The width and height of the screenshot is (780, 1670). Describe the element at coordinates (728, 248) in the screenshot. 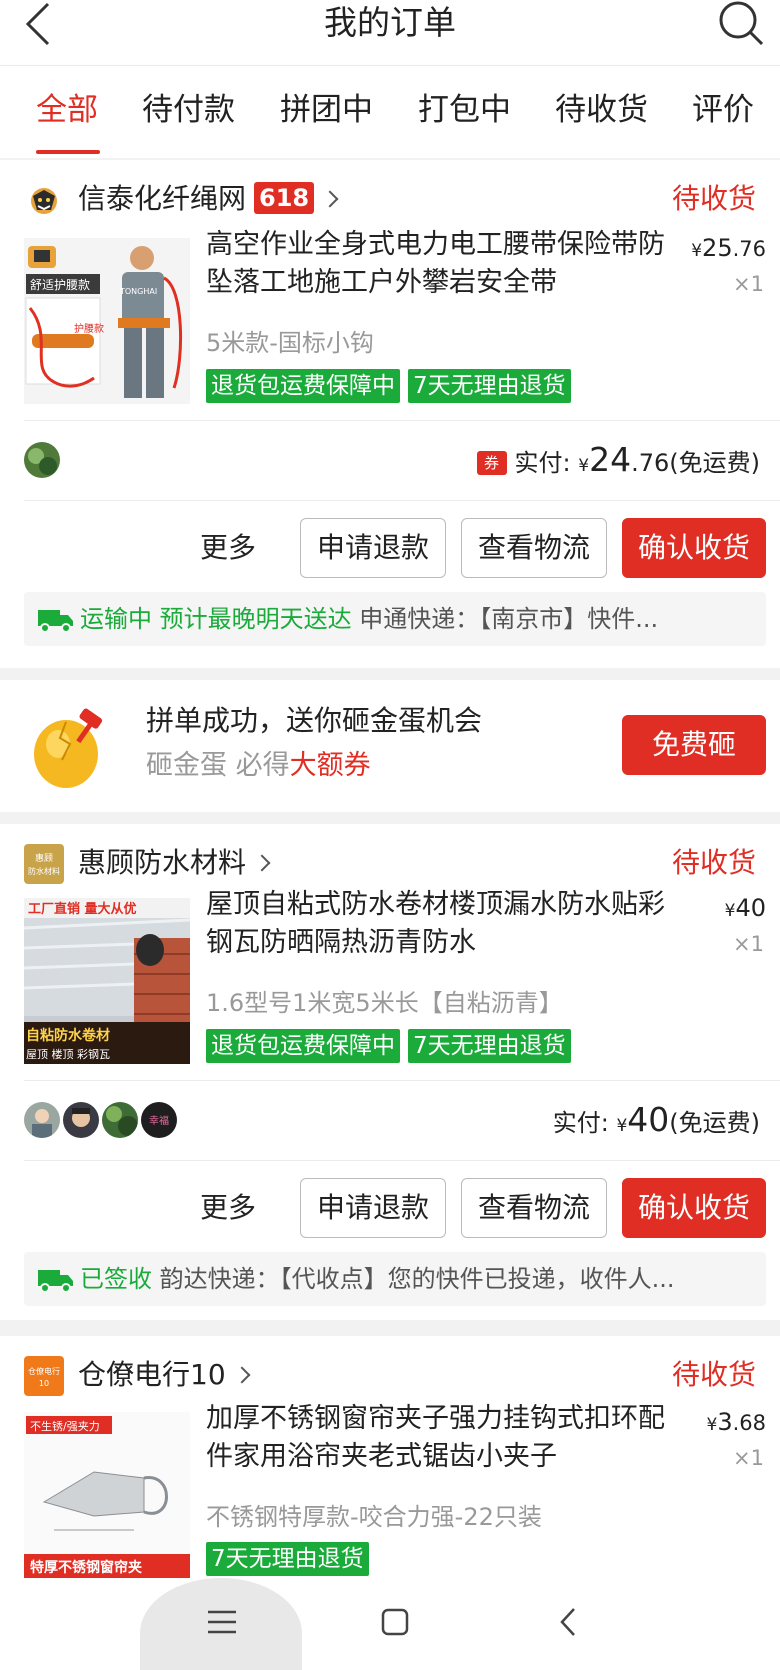

I see `product-price: ¥25.76` at that location.